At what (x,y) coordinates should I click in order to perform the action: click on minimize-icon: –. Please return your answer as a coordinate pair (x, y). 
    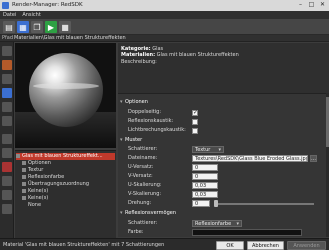
    Looking at the image, I should click on (300, 5).